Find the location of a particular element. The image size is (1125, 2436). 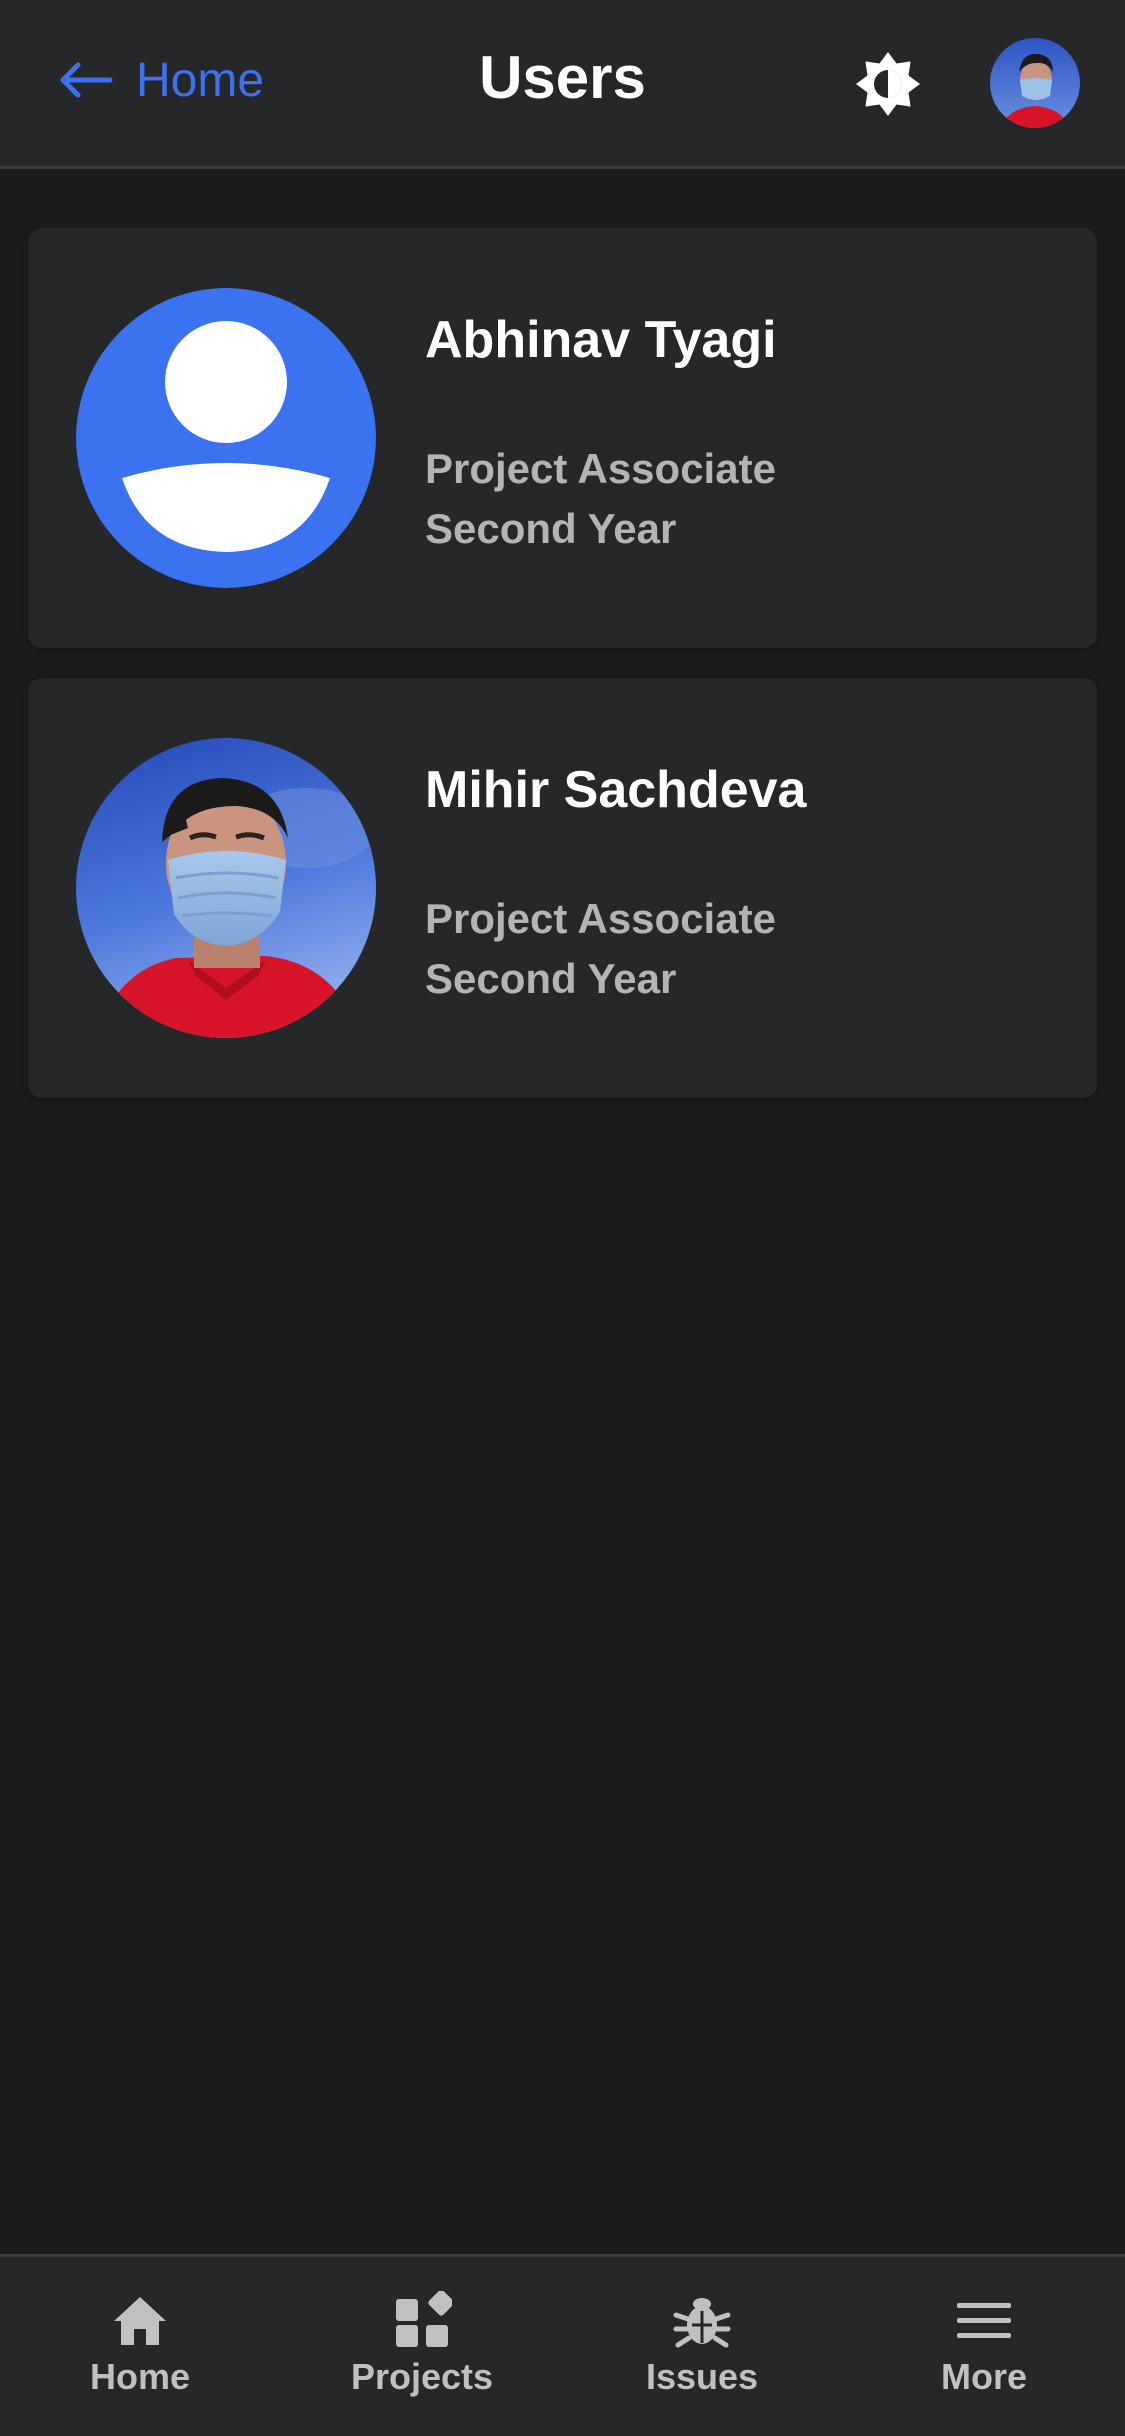

nav-label: Home is located at coordinates (140, 2376).